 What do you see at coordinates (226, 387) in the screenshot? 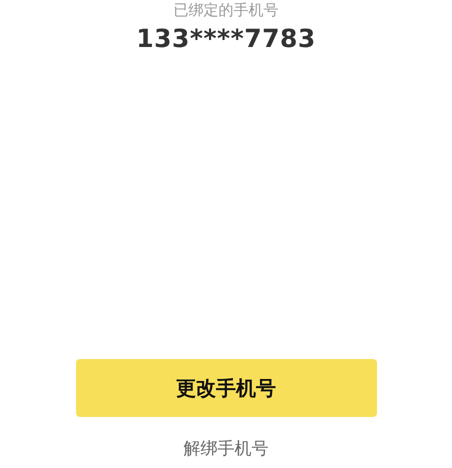
I see `change-phone-button: 更改手机号` at bounding box center [226, 387].